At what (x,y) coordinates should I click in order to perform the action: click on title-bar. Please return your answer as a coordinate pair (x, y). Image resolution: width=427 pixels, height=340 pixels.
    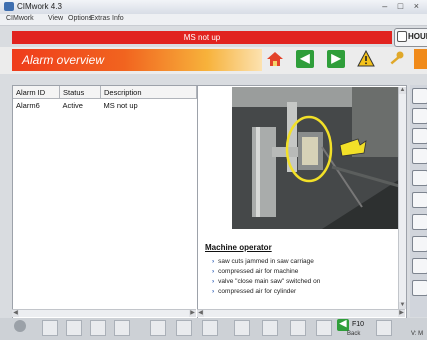
    Looking at the image, I should click on (213, 7).